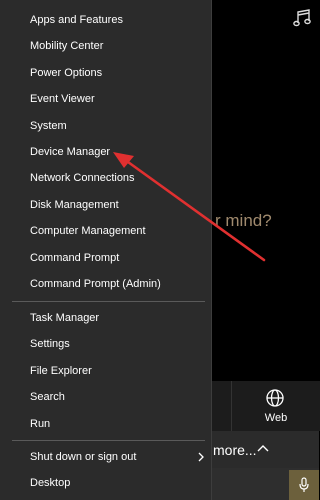 The height and width of the screenshot is (500, 320). I want to click on menu-item-event-viewer: Event Viewer, so click(105, 99).